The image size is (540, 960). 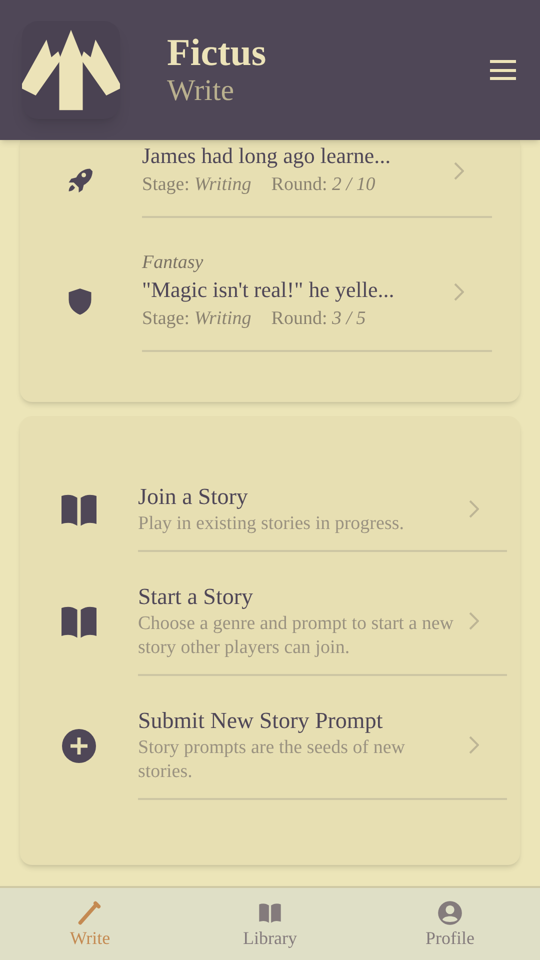 I want to click on plus-circle-icon, so click(x=79, y=746).